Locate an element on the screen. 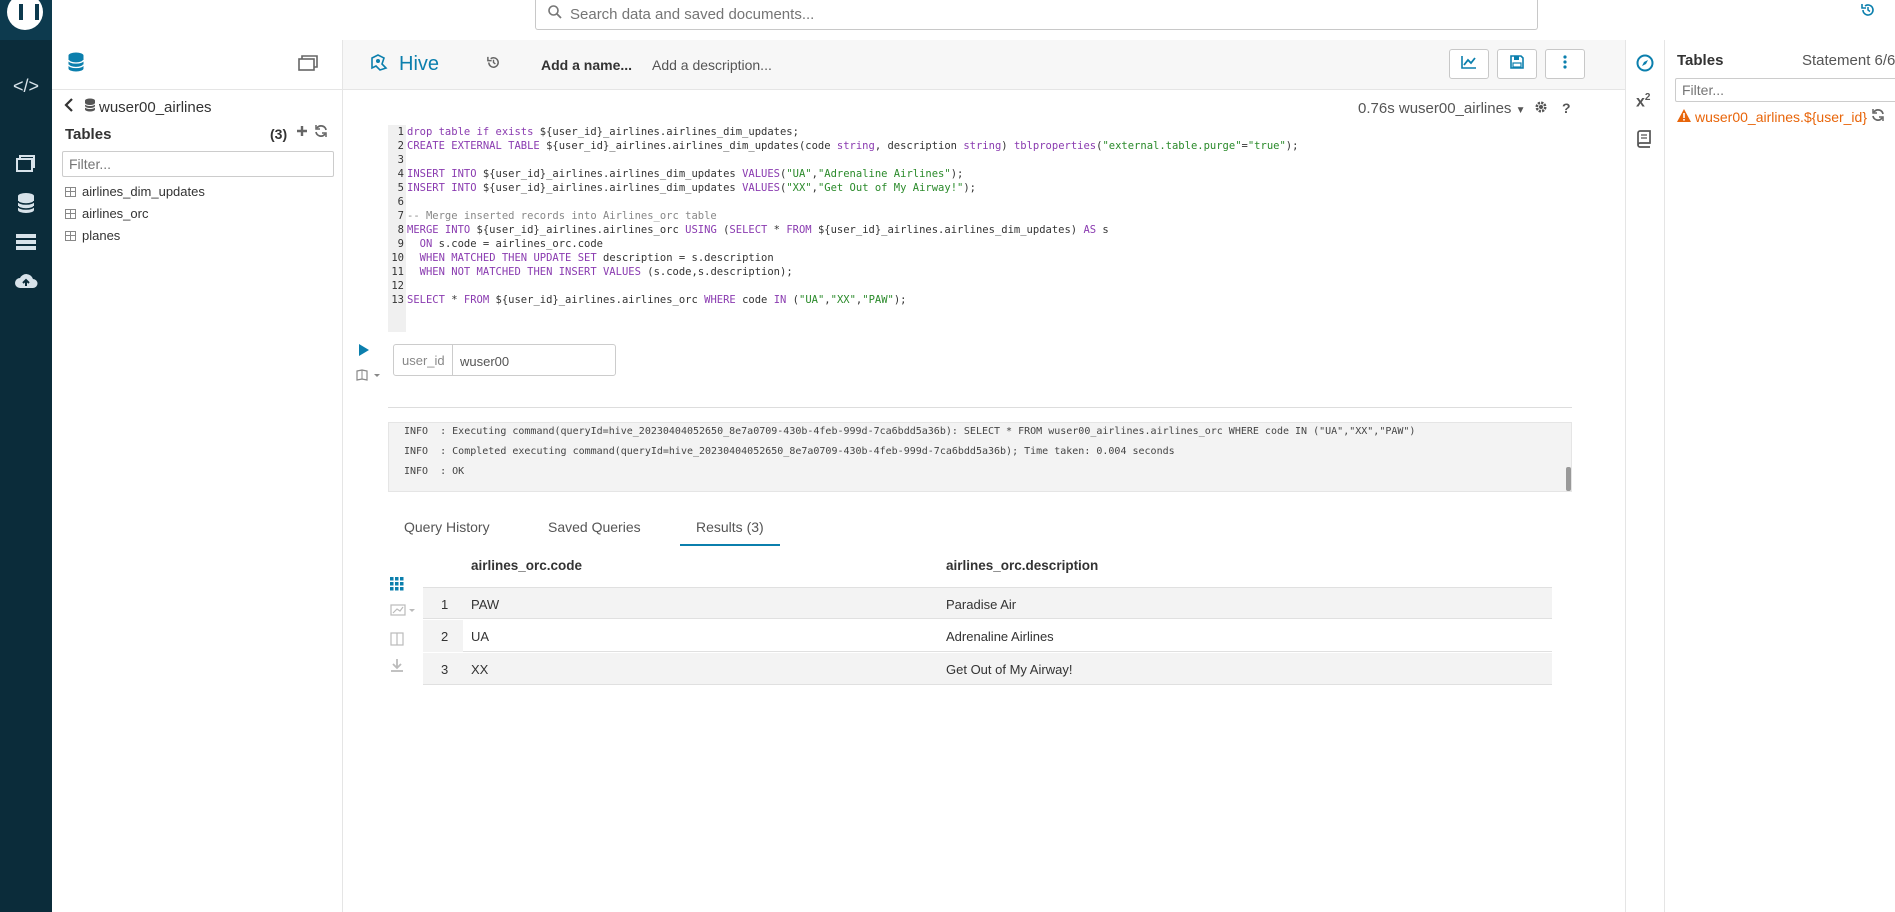 The image size is (1895, 912). statement-counter: Statement 6/6 is located at coordinates (1848, 60).